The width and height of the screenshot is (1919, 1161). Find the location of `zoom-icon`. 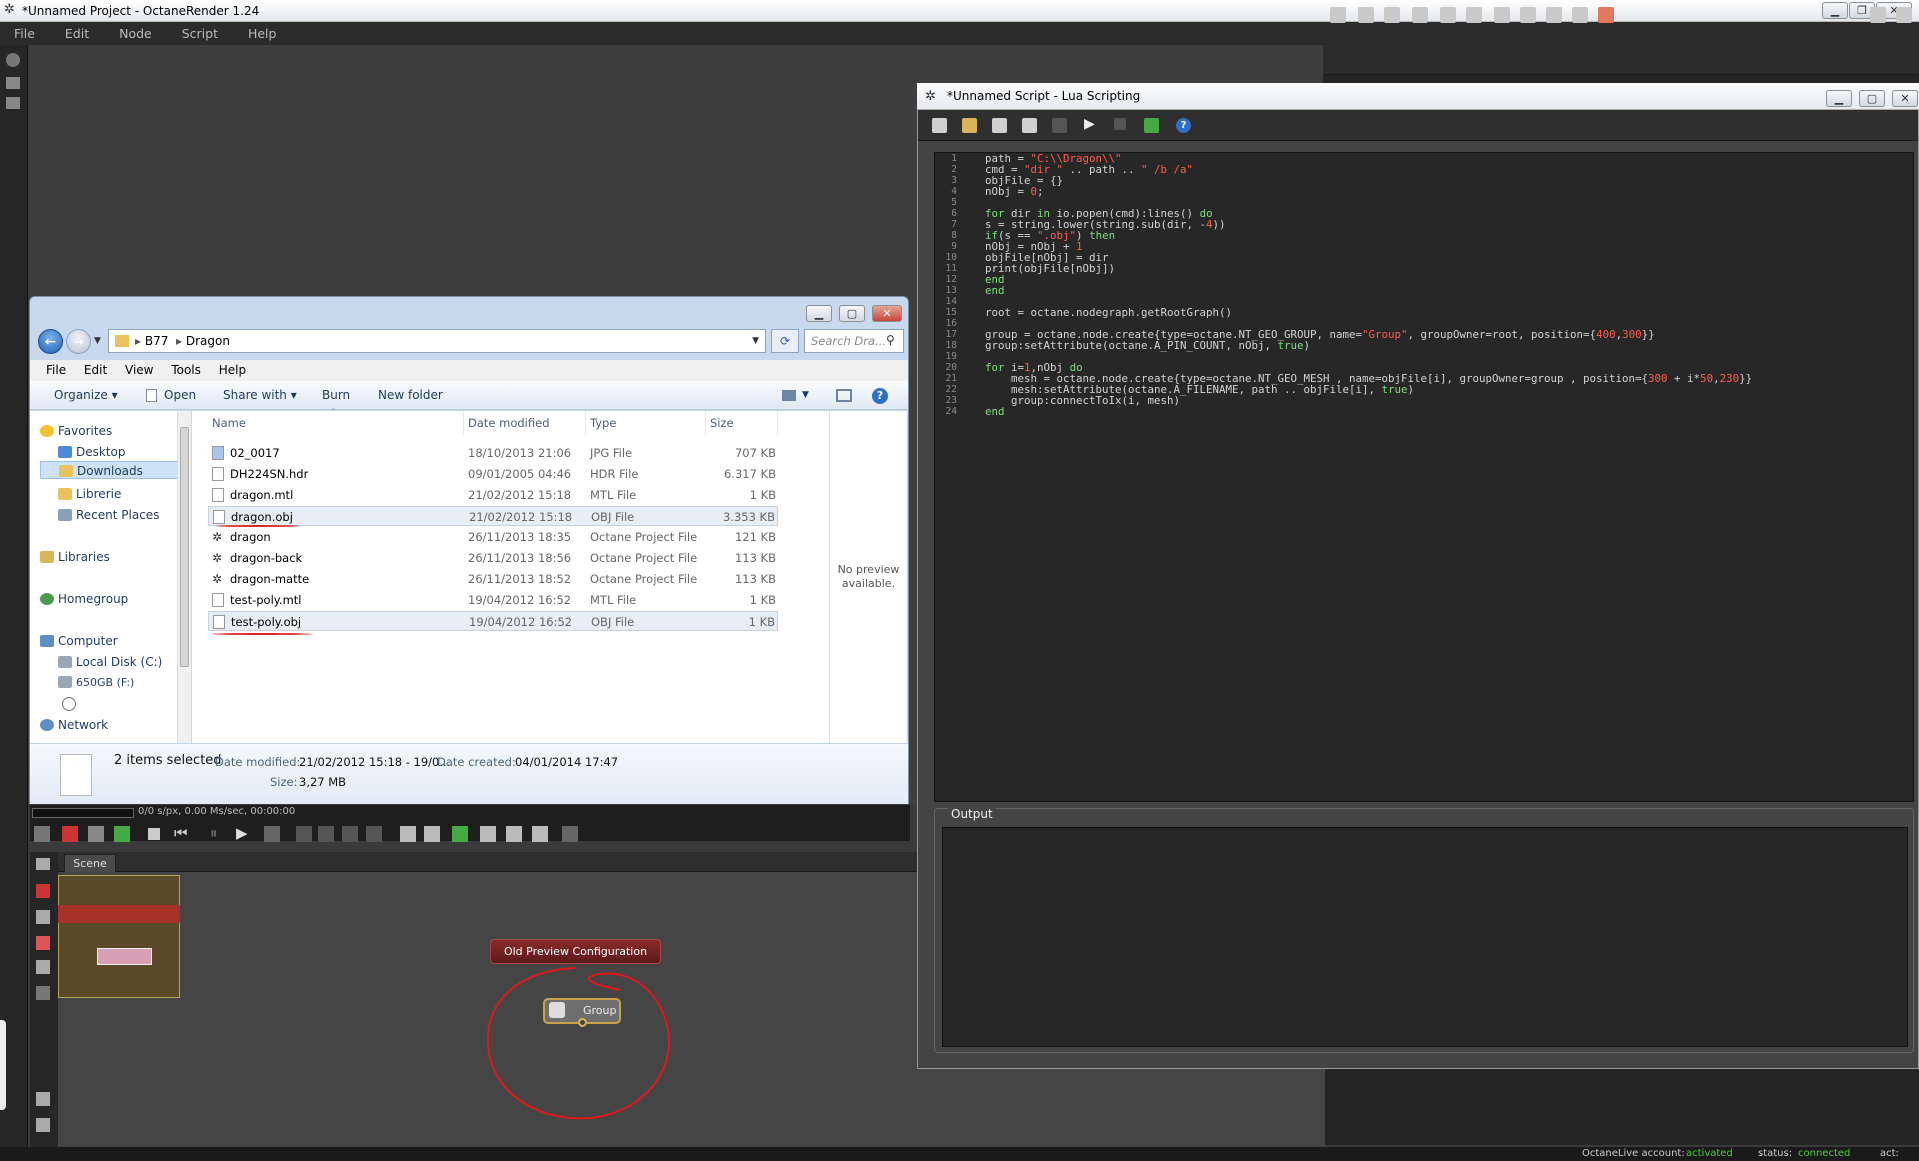

zoom-icon is located at coordinates (408, 834).